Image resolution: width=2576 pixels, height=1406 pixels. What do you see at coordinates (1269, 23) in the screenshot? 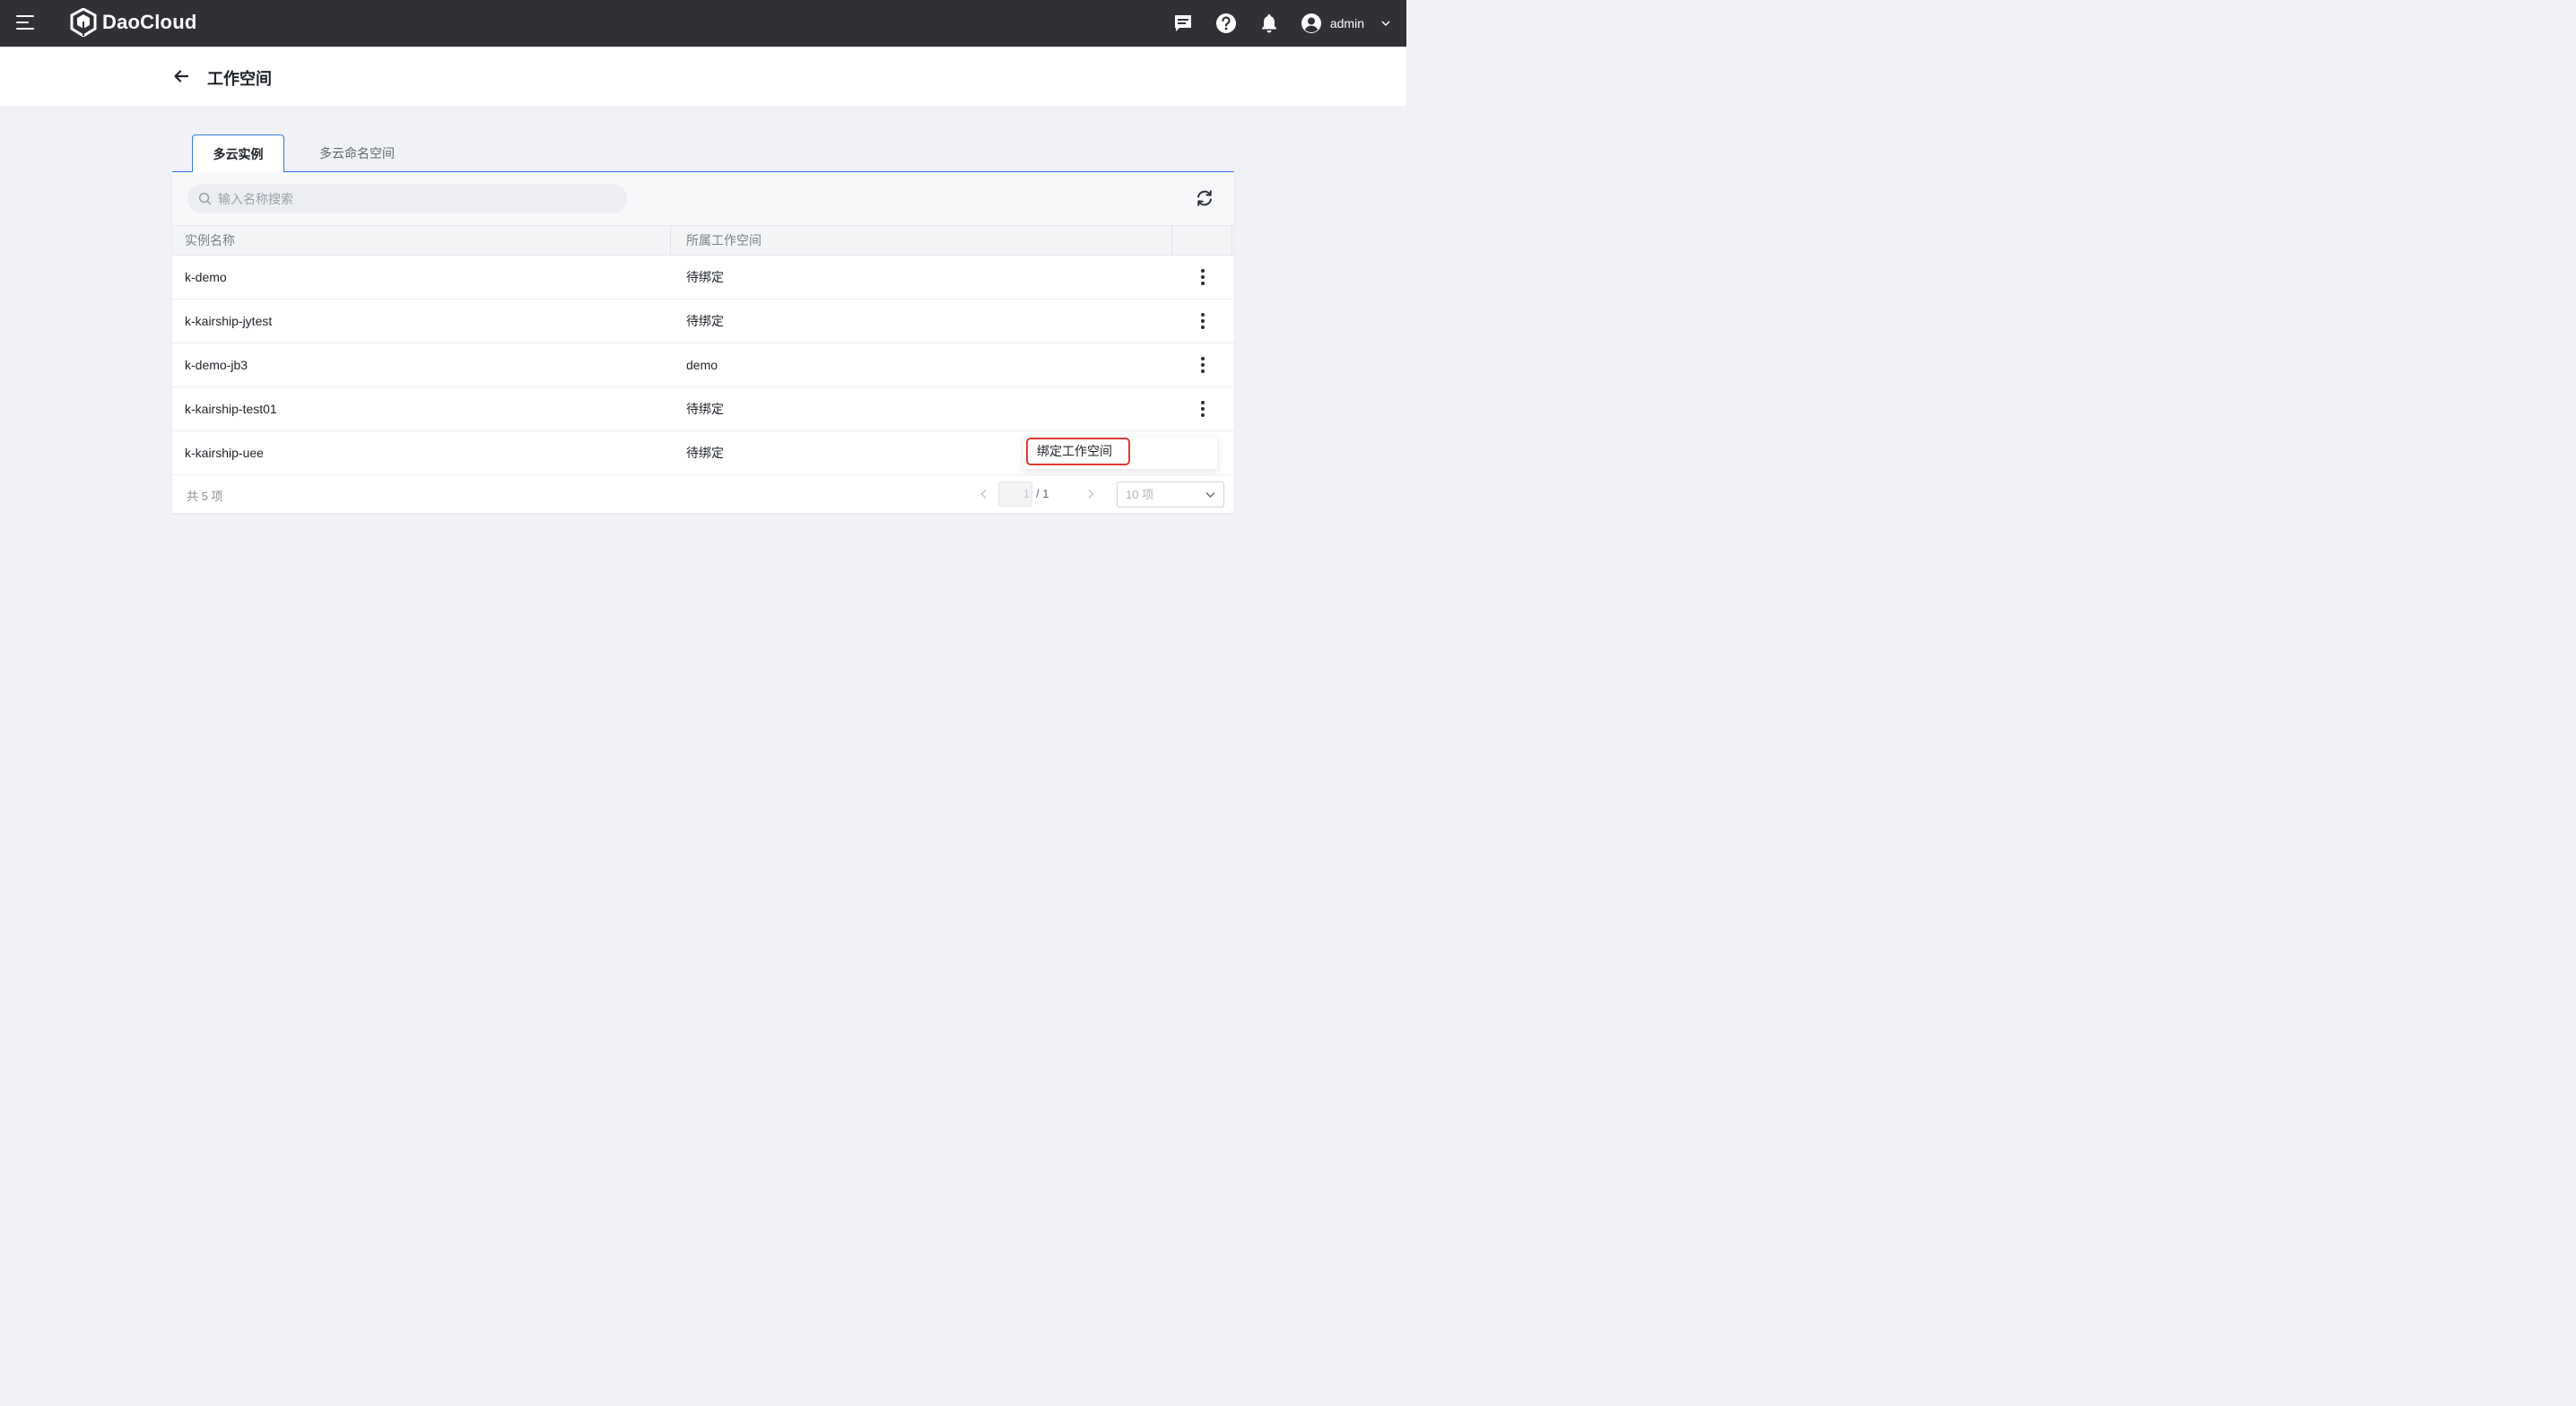
I see `notification-bell-icon` at bounding box center [1269, 23].